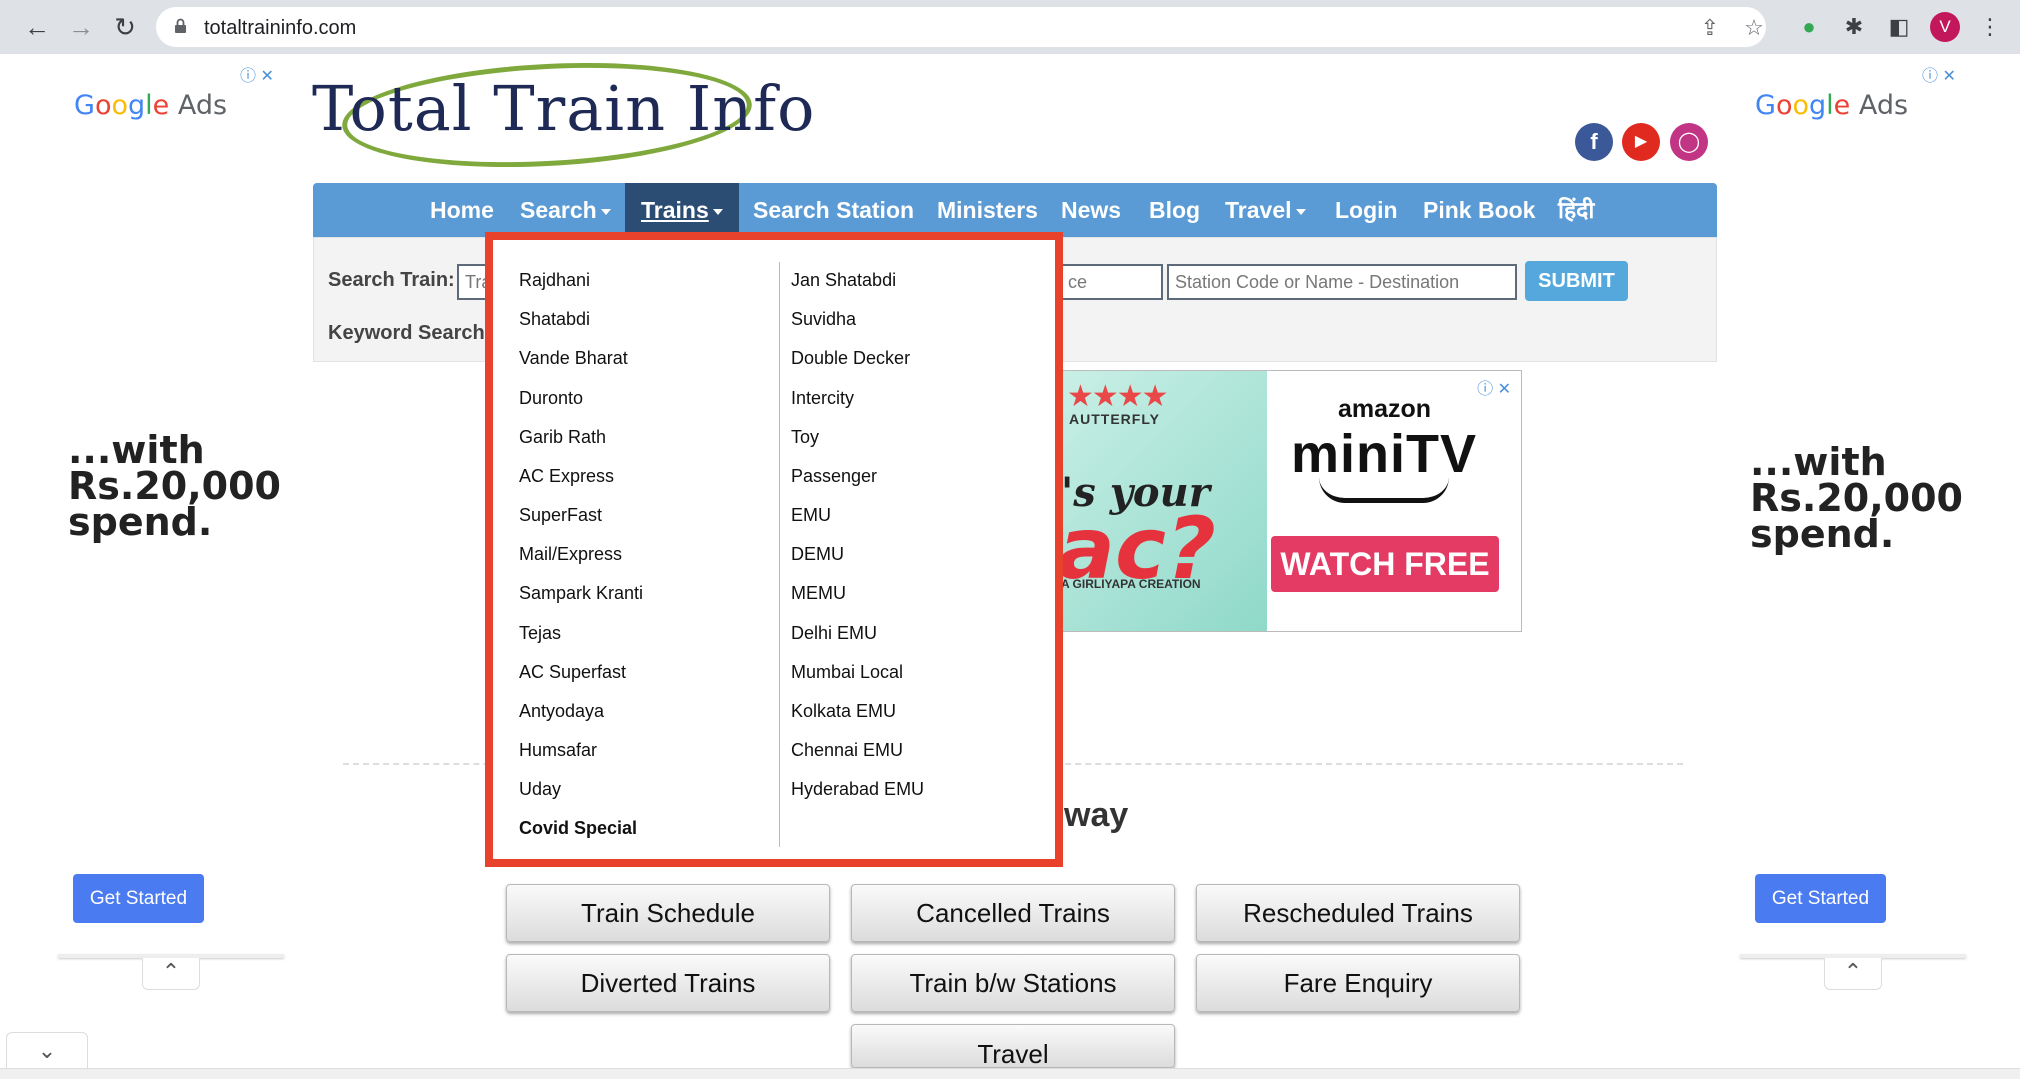  I want to click on train-between-stations-button: Train b/w Stations, so click(1013, 983).